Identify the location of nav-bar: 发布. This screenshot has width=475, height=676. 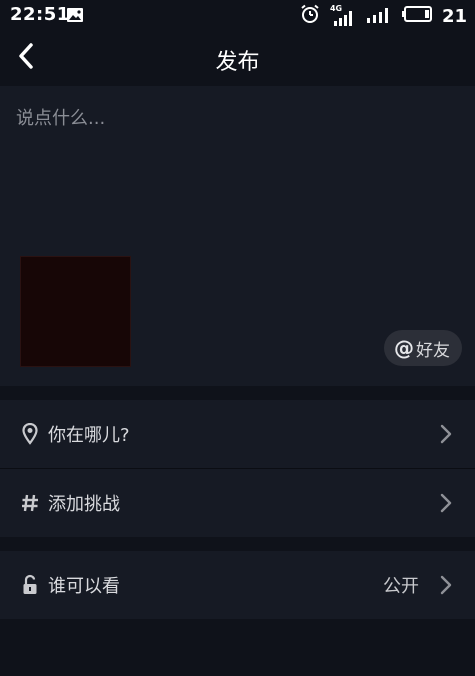
(237, 58).